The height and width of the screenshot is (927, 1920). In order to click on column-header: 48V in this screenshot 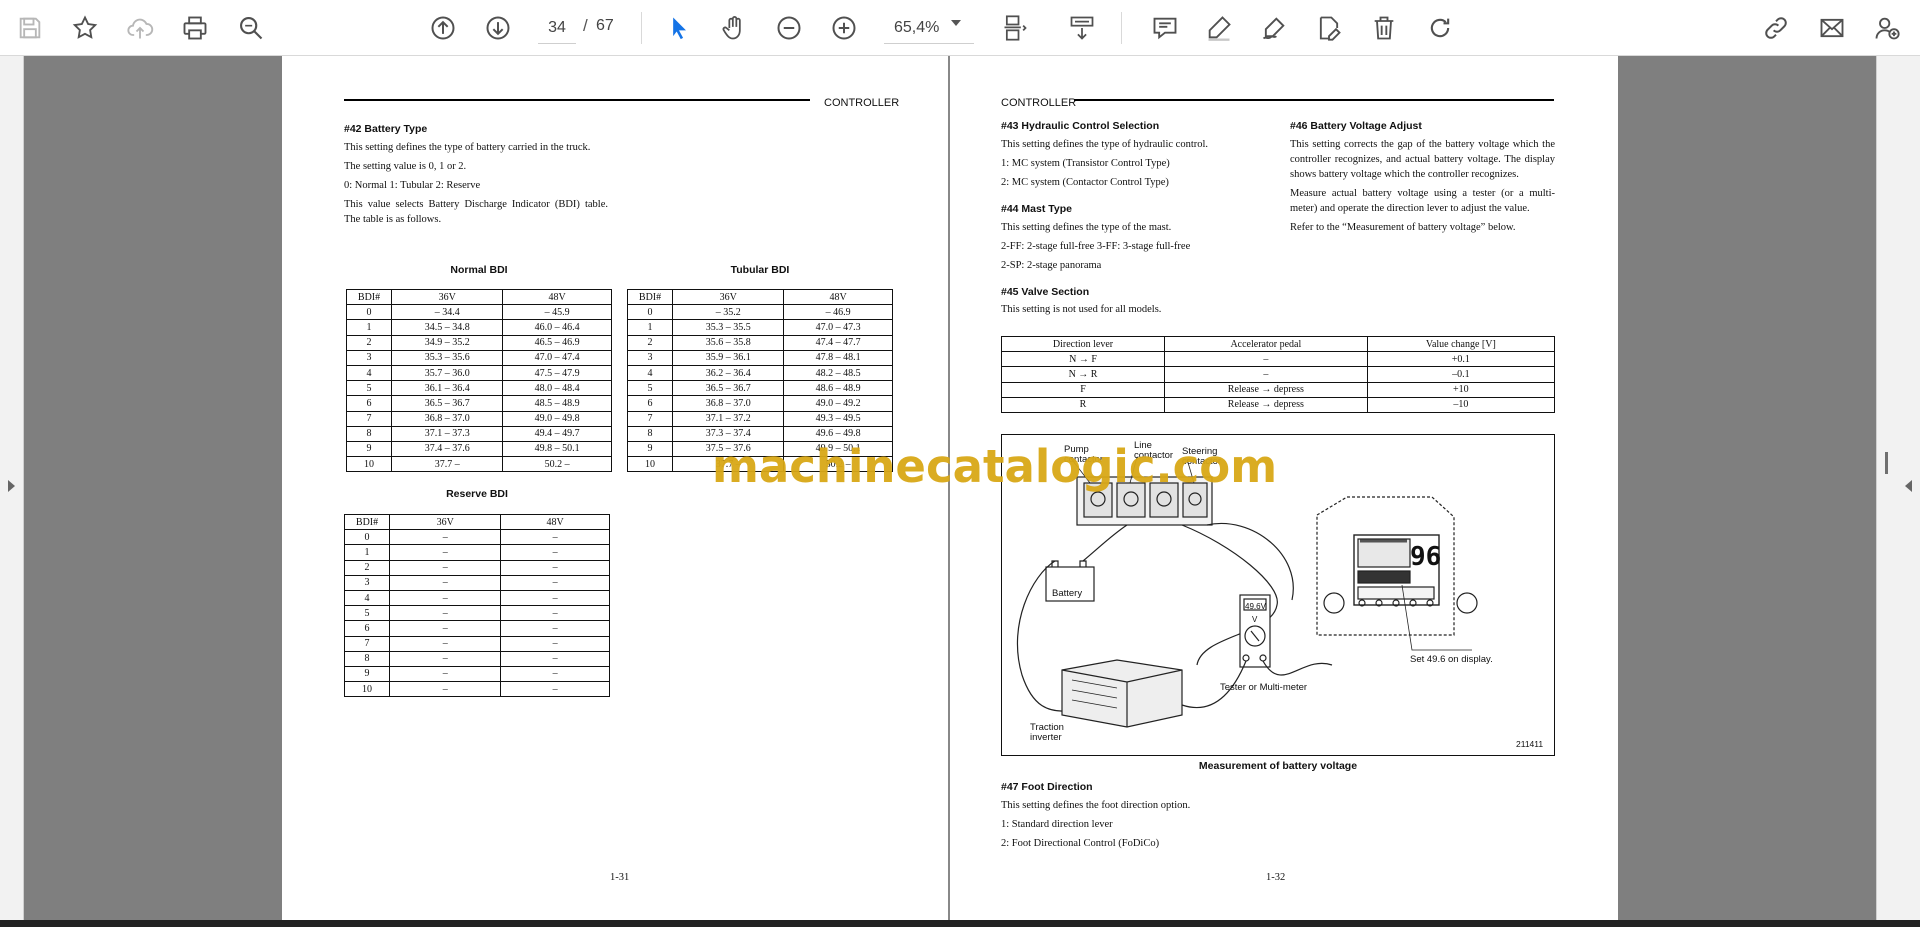, I will do `click(838, 297)`.